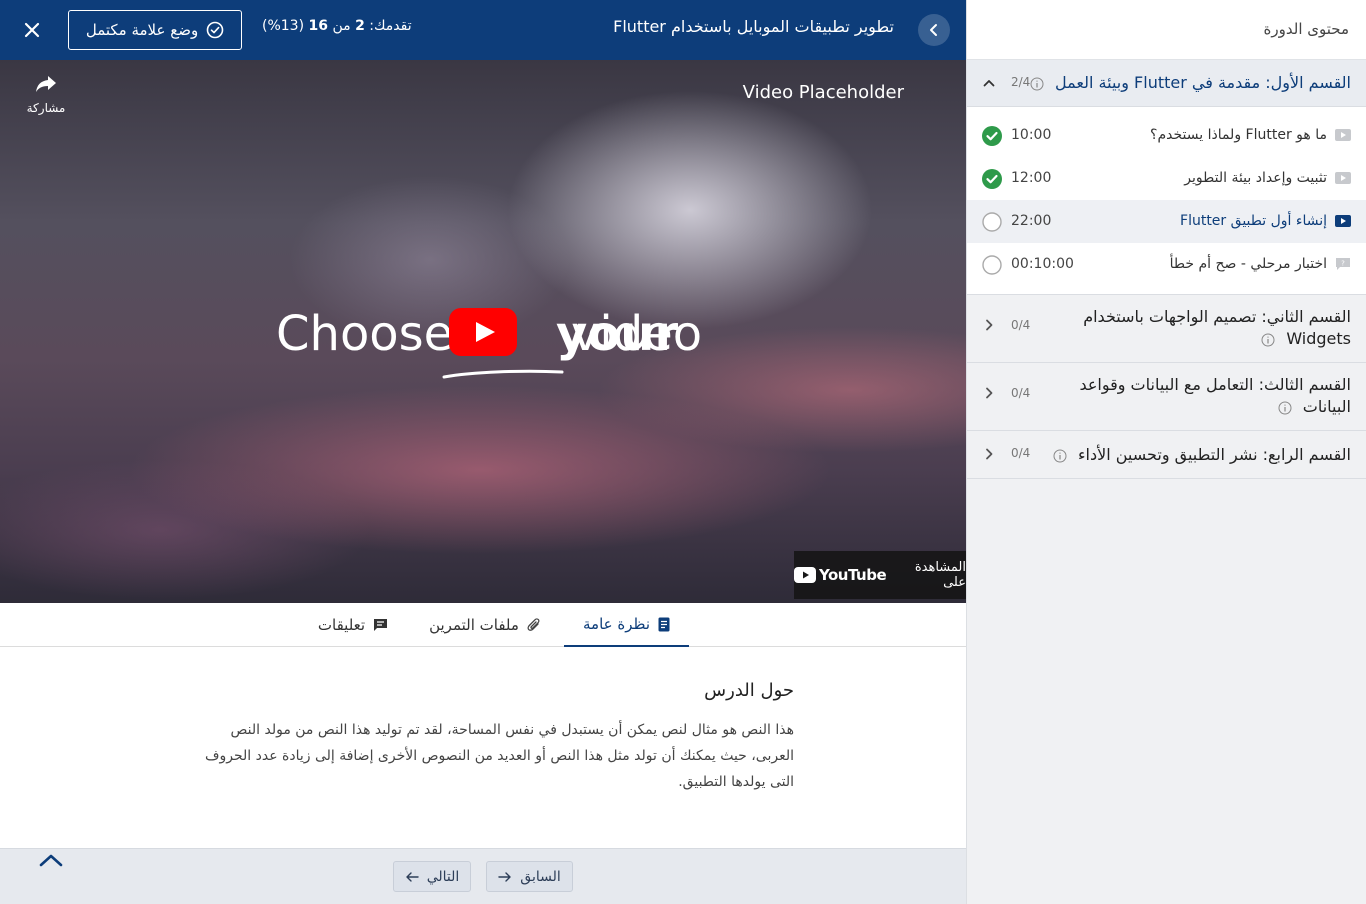 The height and width of the screenshot is (904, 1366). Describe the element at coordinates (142, 30) in the screenshot. I see `mark-complete-label: وضع علامة مكتمل` at that location.